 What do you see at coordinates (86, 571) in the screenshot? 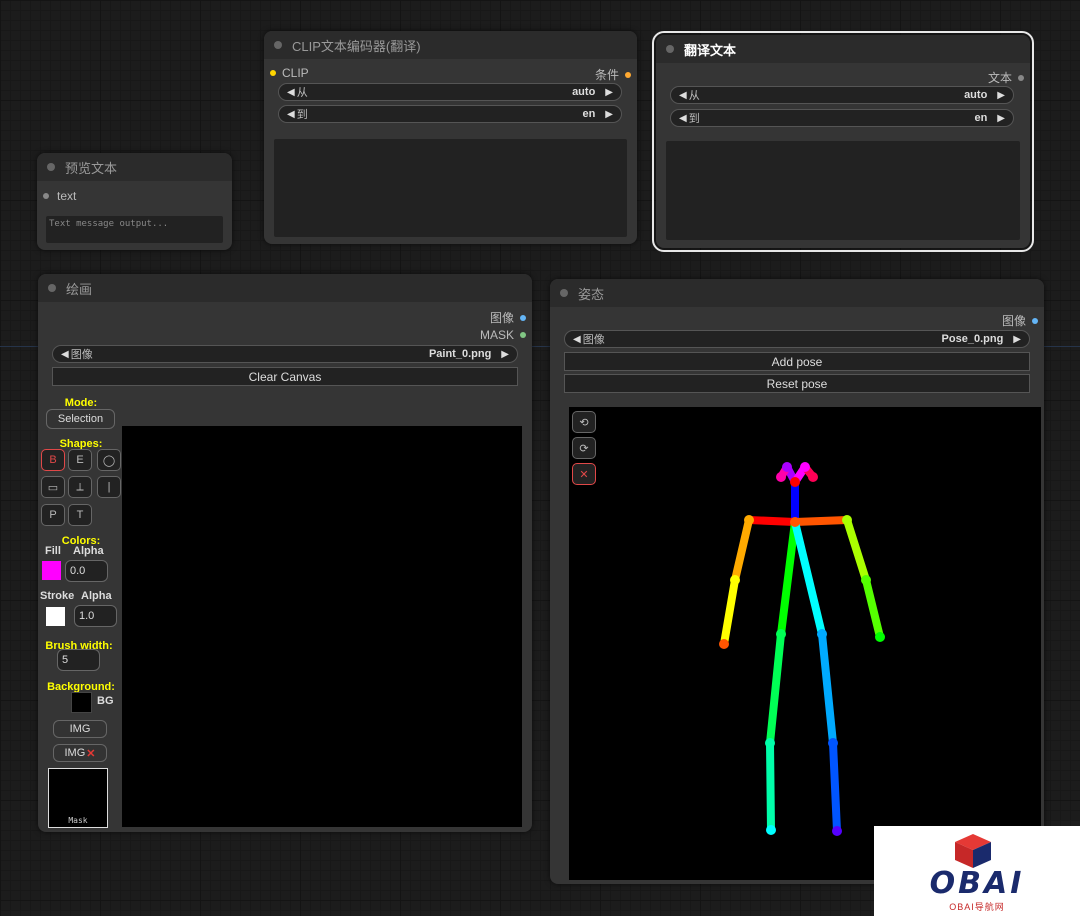
I see `fill-alpha-input: 0.0` at bounding box center [86, 571].